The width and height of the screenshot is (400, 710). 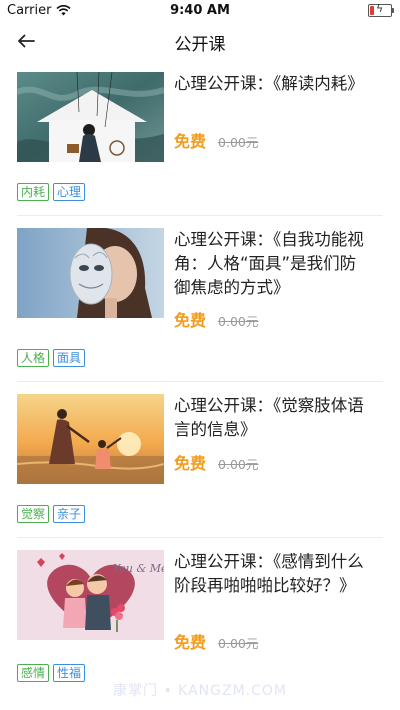 I want to click on tag-list: 觉察 亲子, so click(x=51, y=514).